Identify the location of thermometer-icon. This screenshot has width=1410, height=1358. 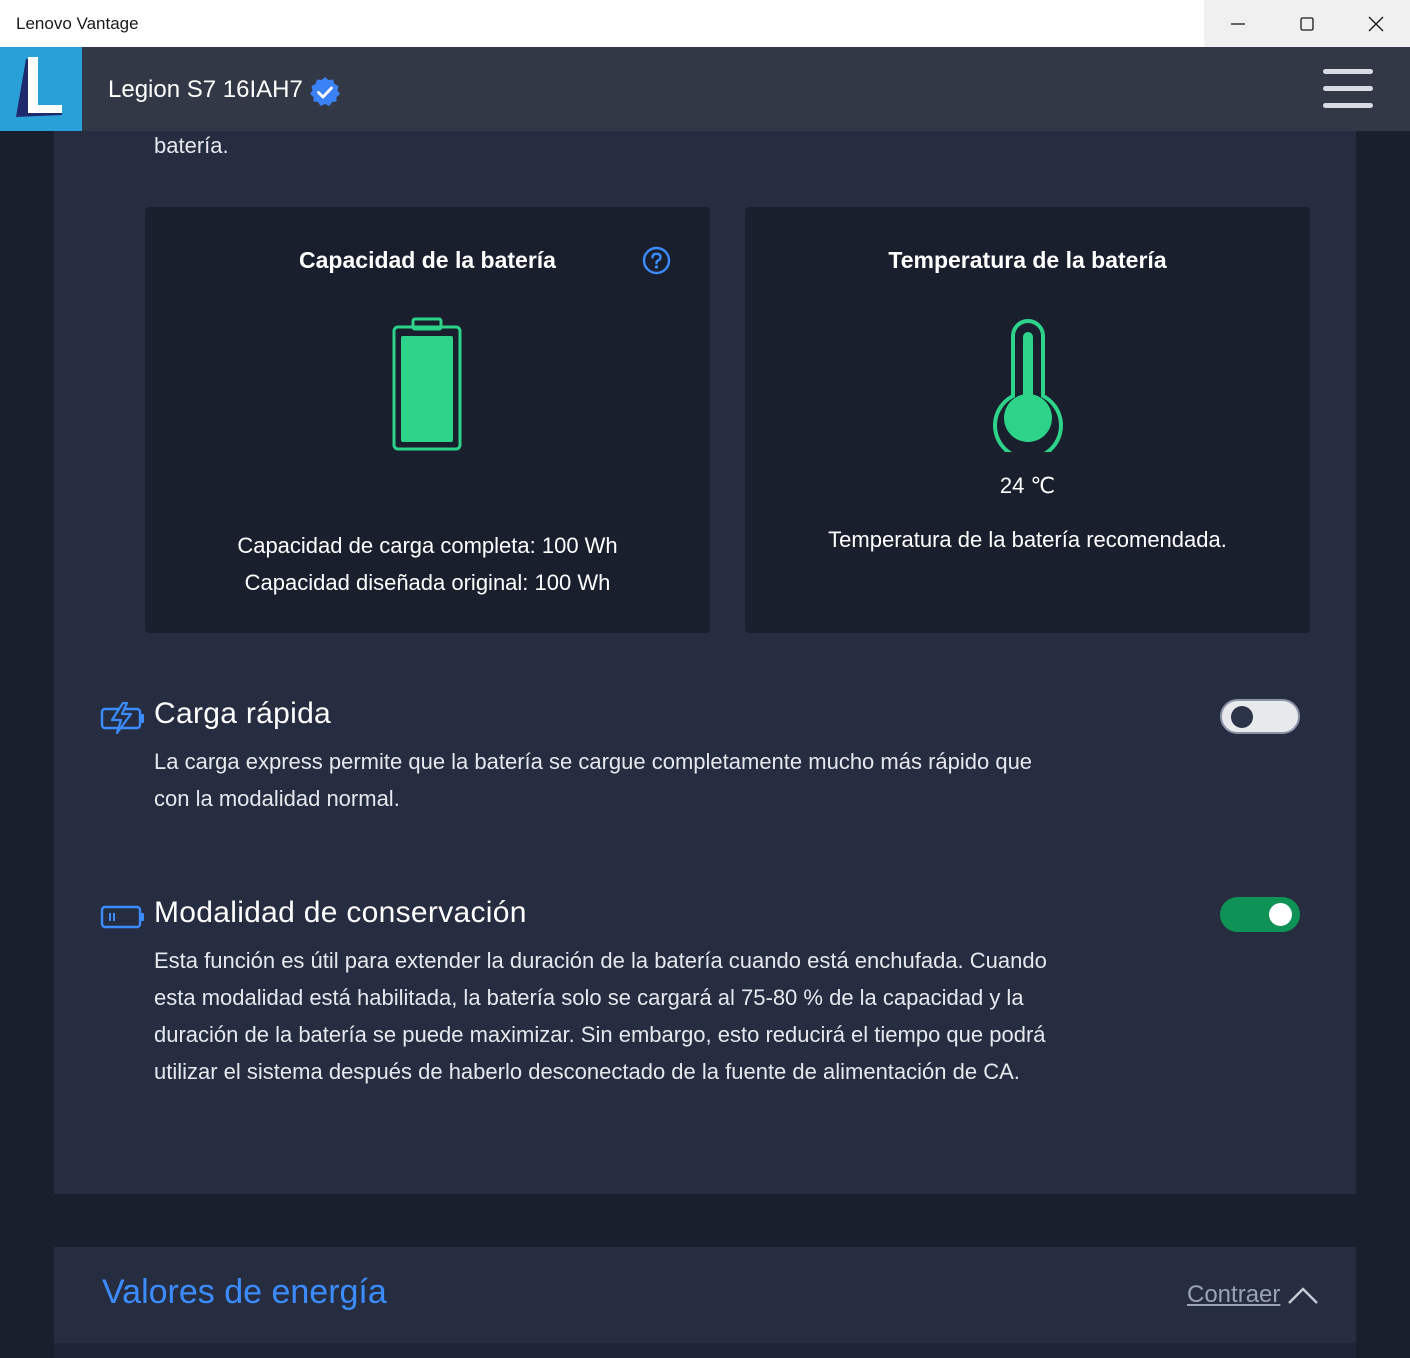
(1028, 385).